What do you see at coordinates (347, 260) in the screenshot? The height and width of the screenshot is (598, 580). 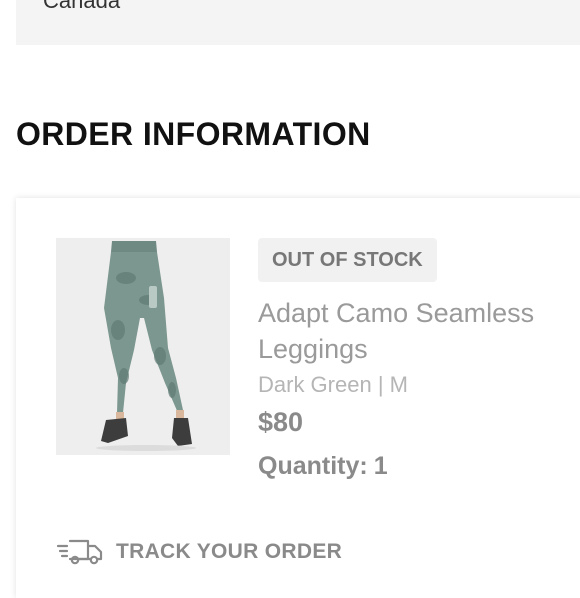 I see `status-badge: OUT OF STOCK` at bounding box center [347, 260].